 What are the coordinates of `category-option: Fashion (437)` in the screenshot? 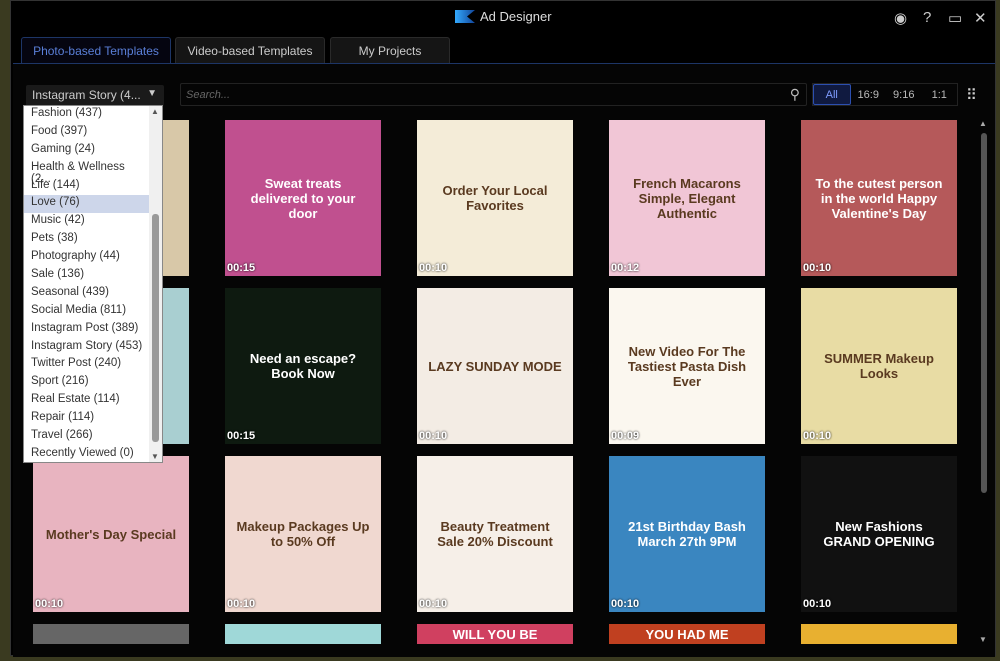 It's located at (87, 115).